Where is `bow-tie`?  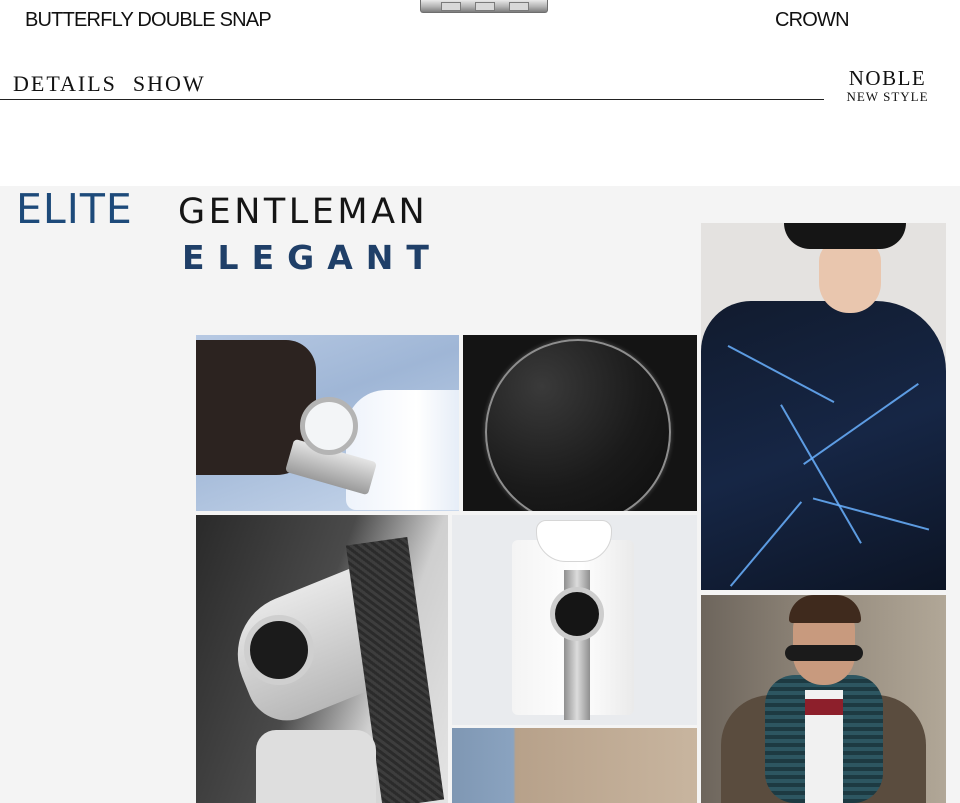 bow-tie is located at coordinates (824, 707).